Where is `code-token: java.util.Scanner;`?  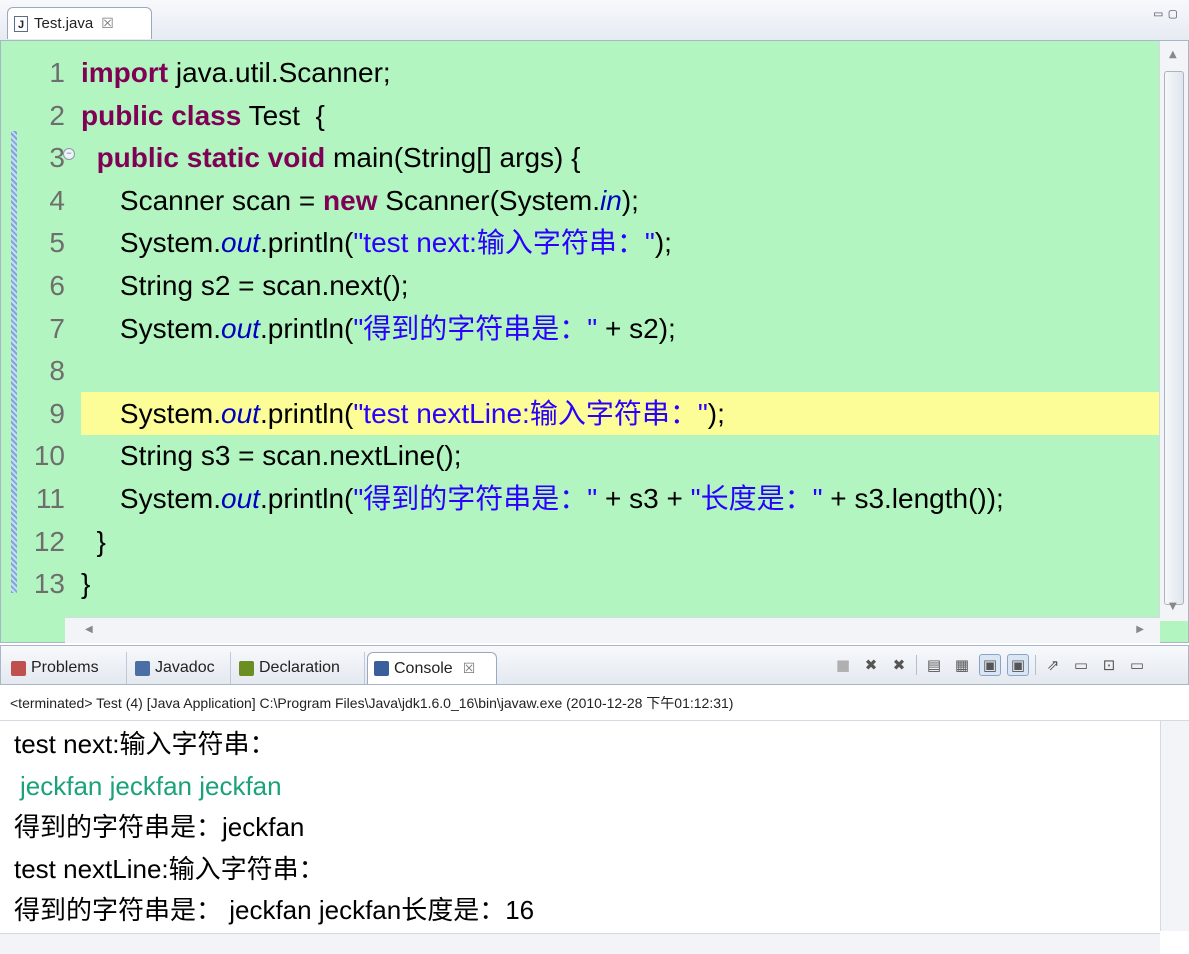
code-token: java.util.Scanner; is located at coordinates (279, 72).